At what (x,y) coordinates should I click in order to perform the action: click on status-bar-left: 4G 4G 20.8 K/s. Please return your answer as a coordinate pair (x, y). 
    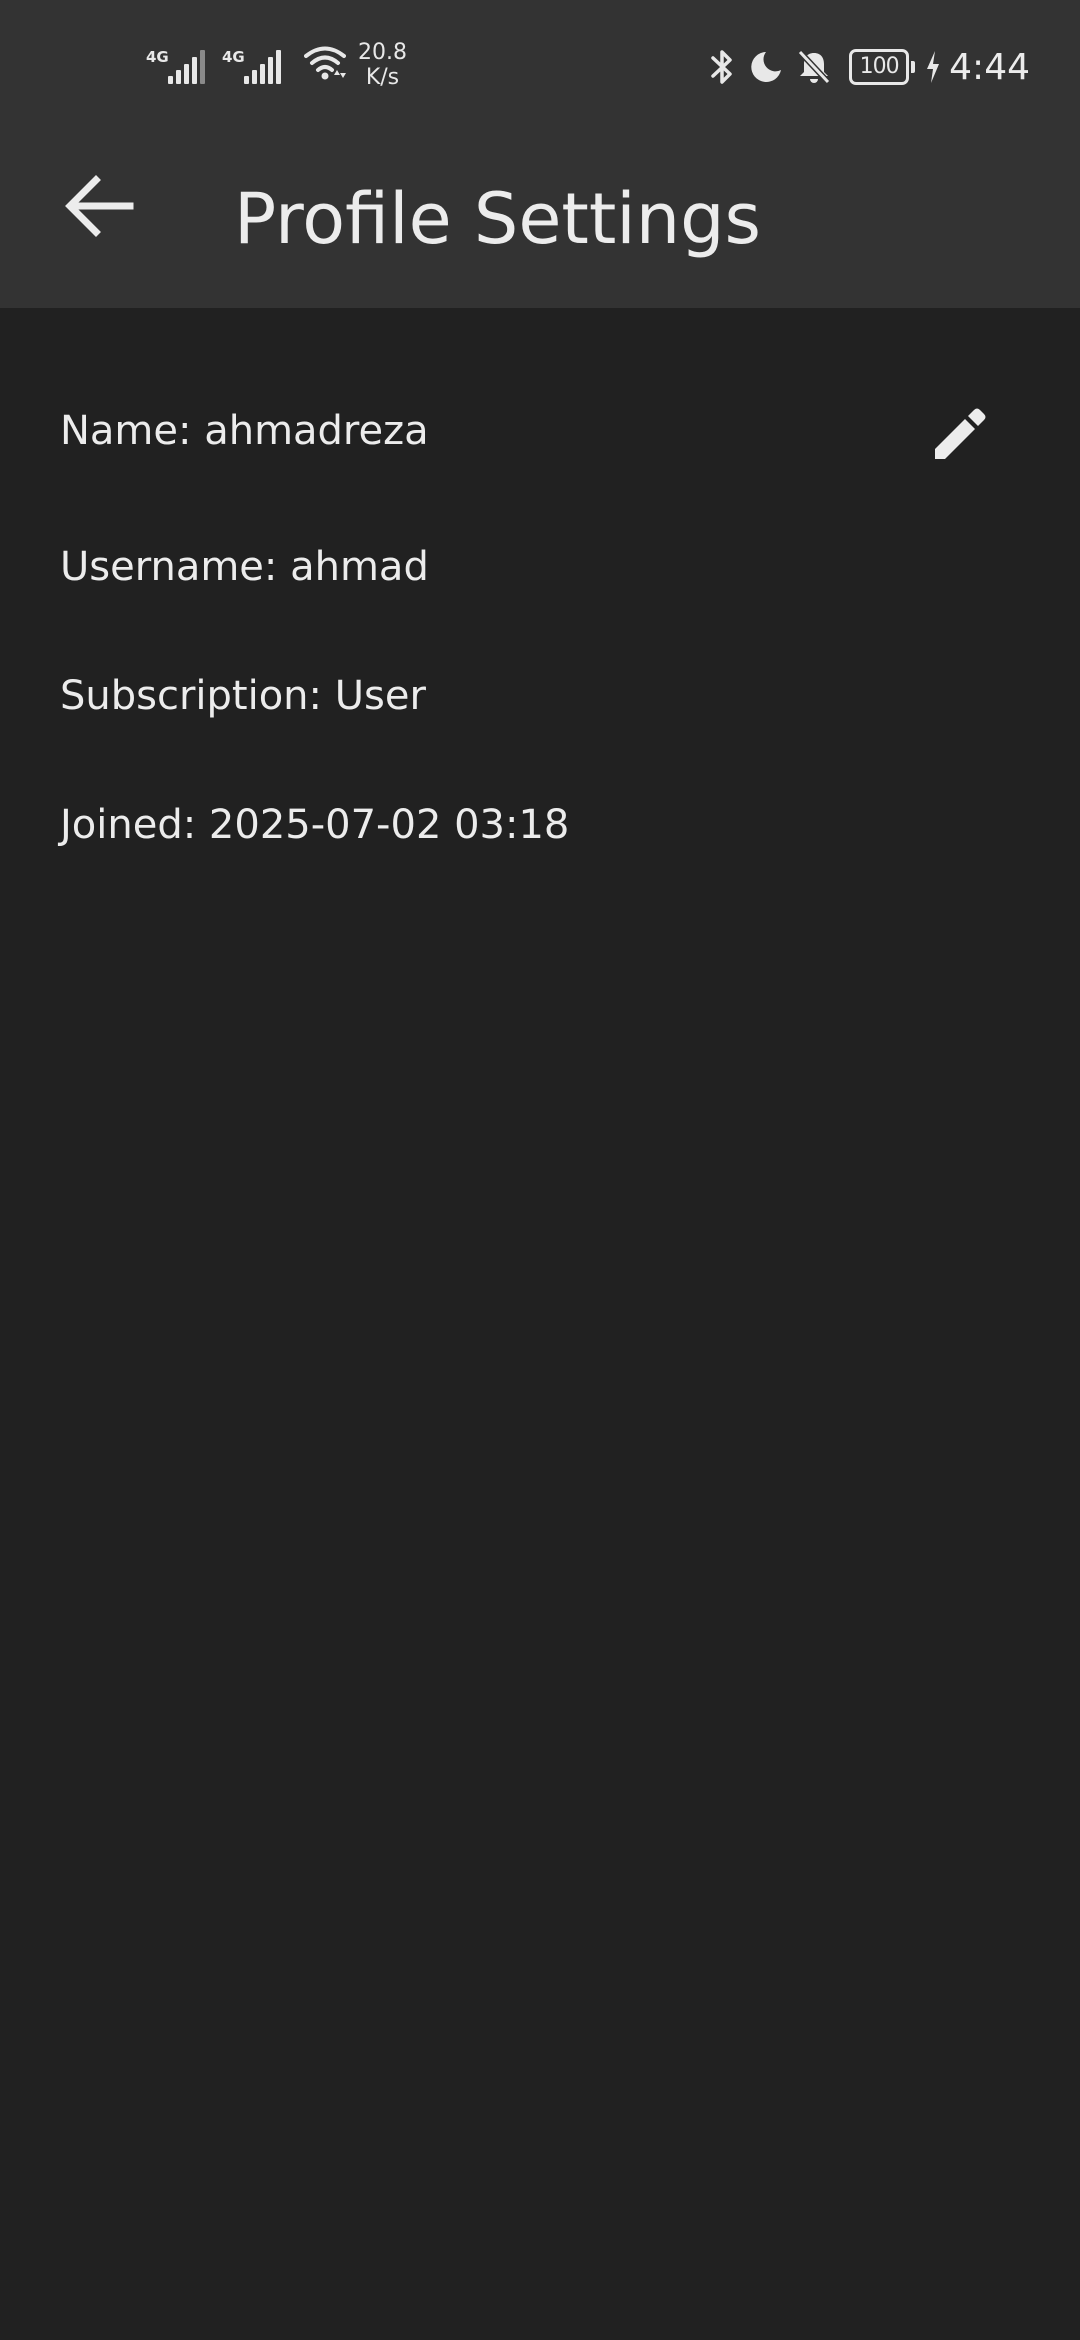
    Looking at the image, I should click on (276, 65).